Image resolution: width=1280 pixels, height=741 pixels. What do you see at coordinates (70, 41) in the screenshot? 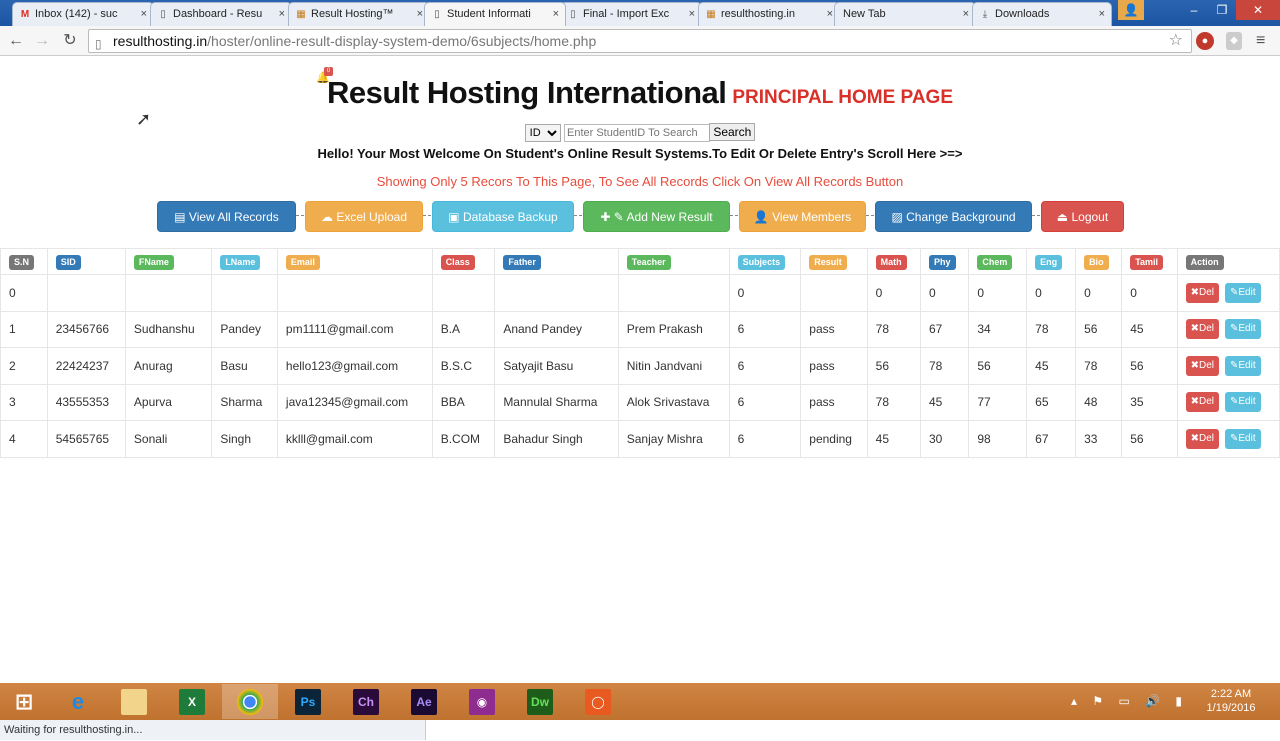
I see `reload-icon: ↻` at bounding box center [70, 41].